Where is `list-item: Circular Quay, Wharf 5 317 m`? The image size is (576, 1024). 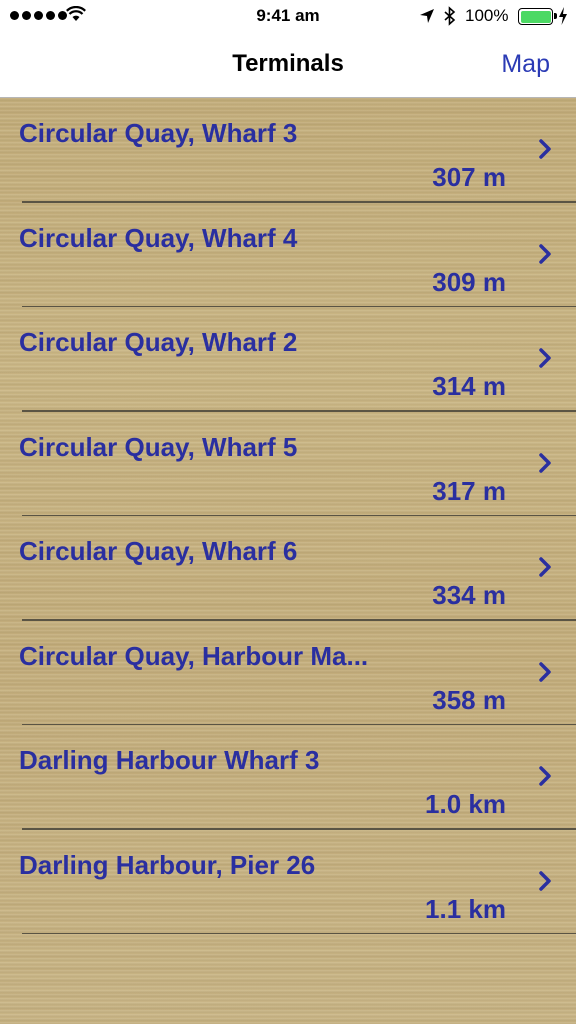 list-item: Circular Quay, Wharf 5 317 m is located at coordinates (288, 464).